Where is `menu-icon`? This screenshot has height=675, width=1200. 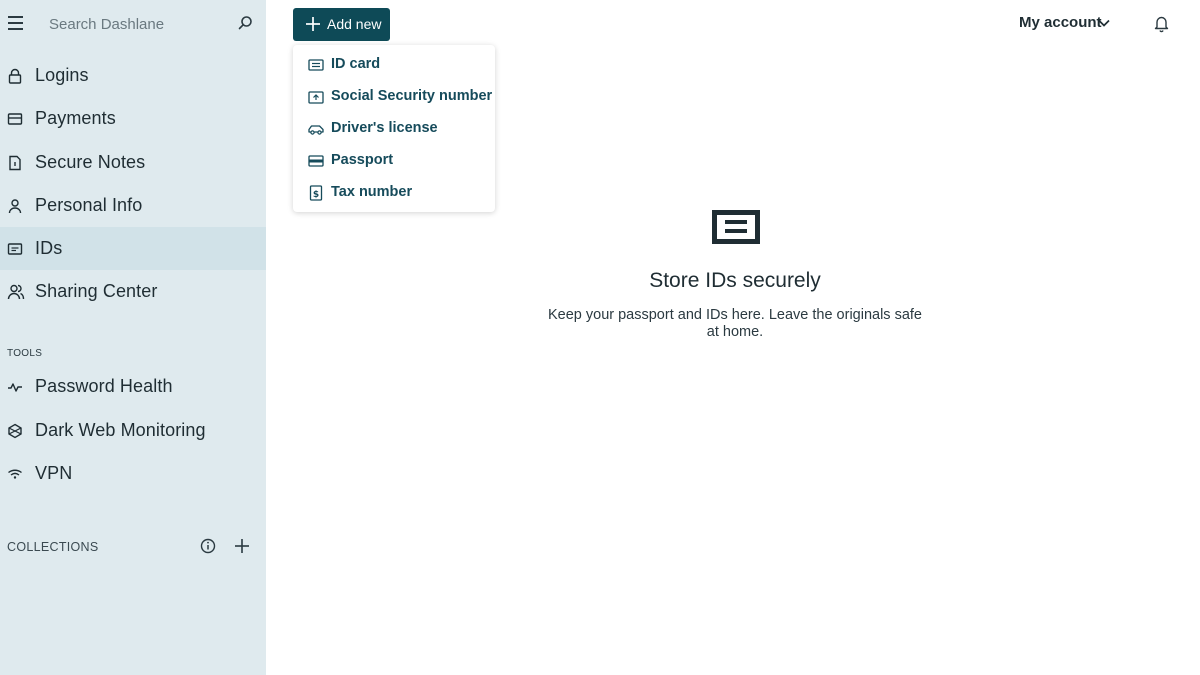 menu-icon is located at coordinates (16, 23).